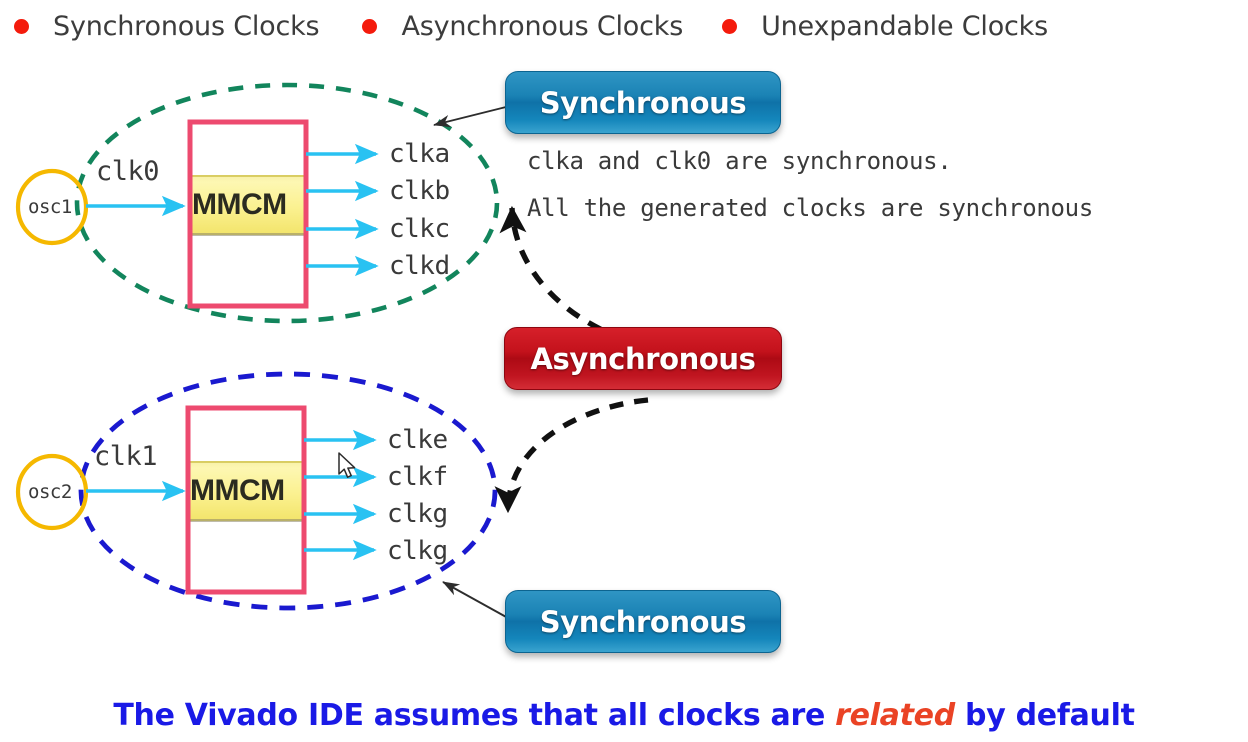 This screenshot has height=742, width=1248. I want to click on output-label-clkd: clkd, so click(419, 266).